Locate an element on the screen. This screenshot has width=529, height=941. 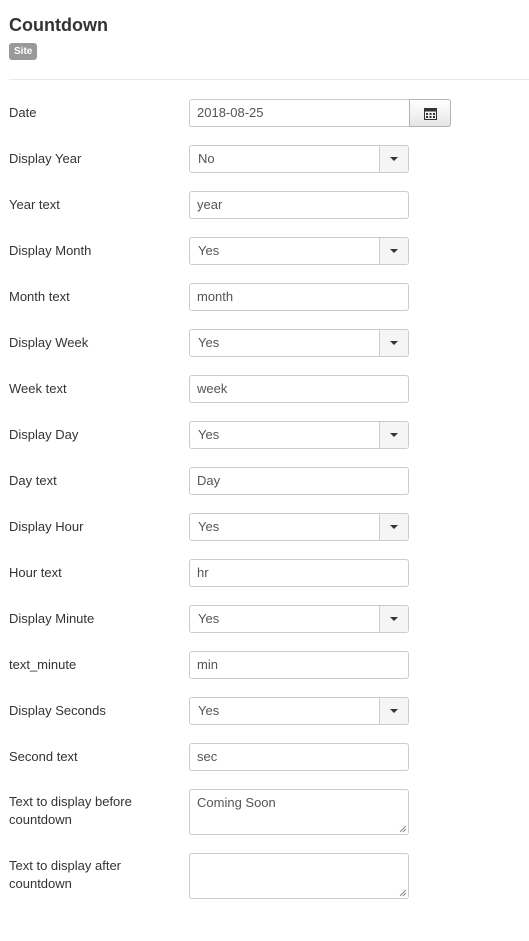
site-badge: Site is located at coordinates (23, 51).